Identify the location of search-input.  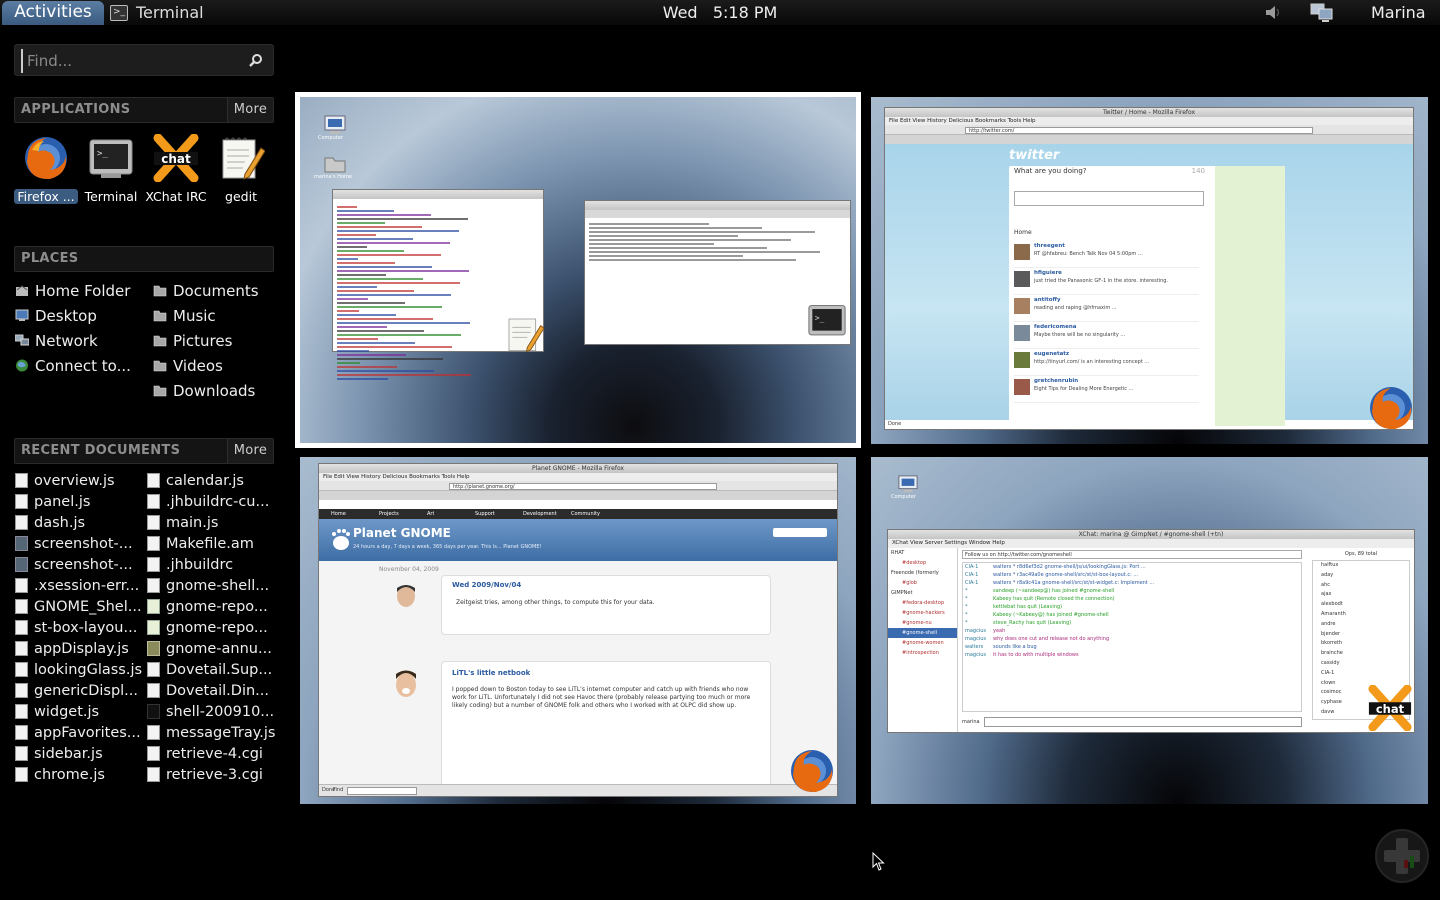
(131, 61).